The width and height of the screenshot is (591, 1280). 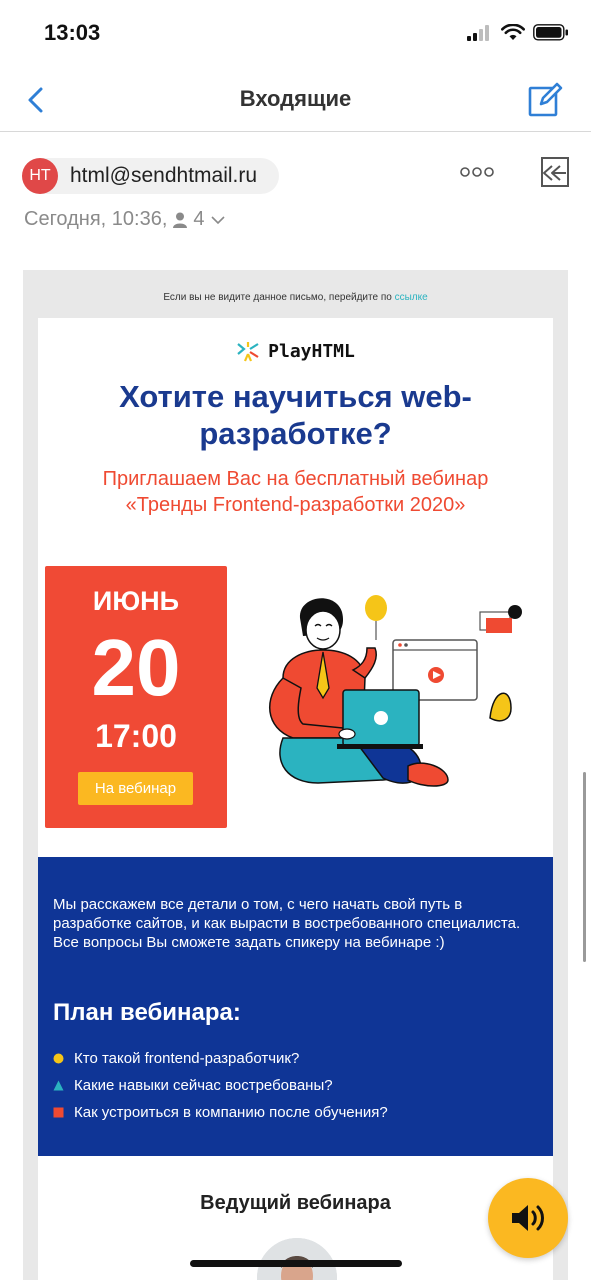 I want to click on sender-email: html@sendhtmail.ru, so click(x=164, y=175).